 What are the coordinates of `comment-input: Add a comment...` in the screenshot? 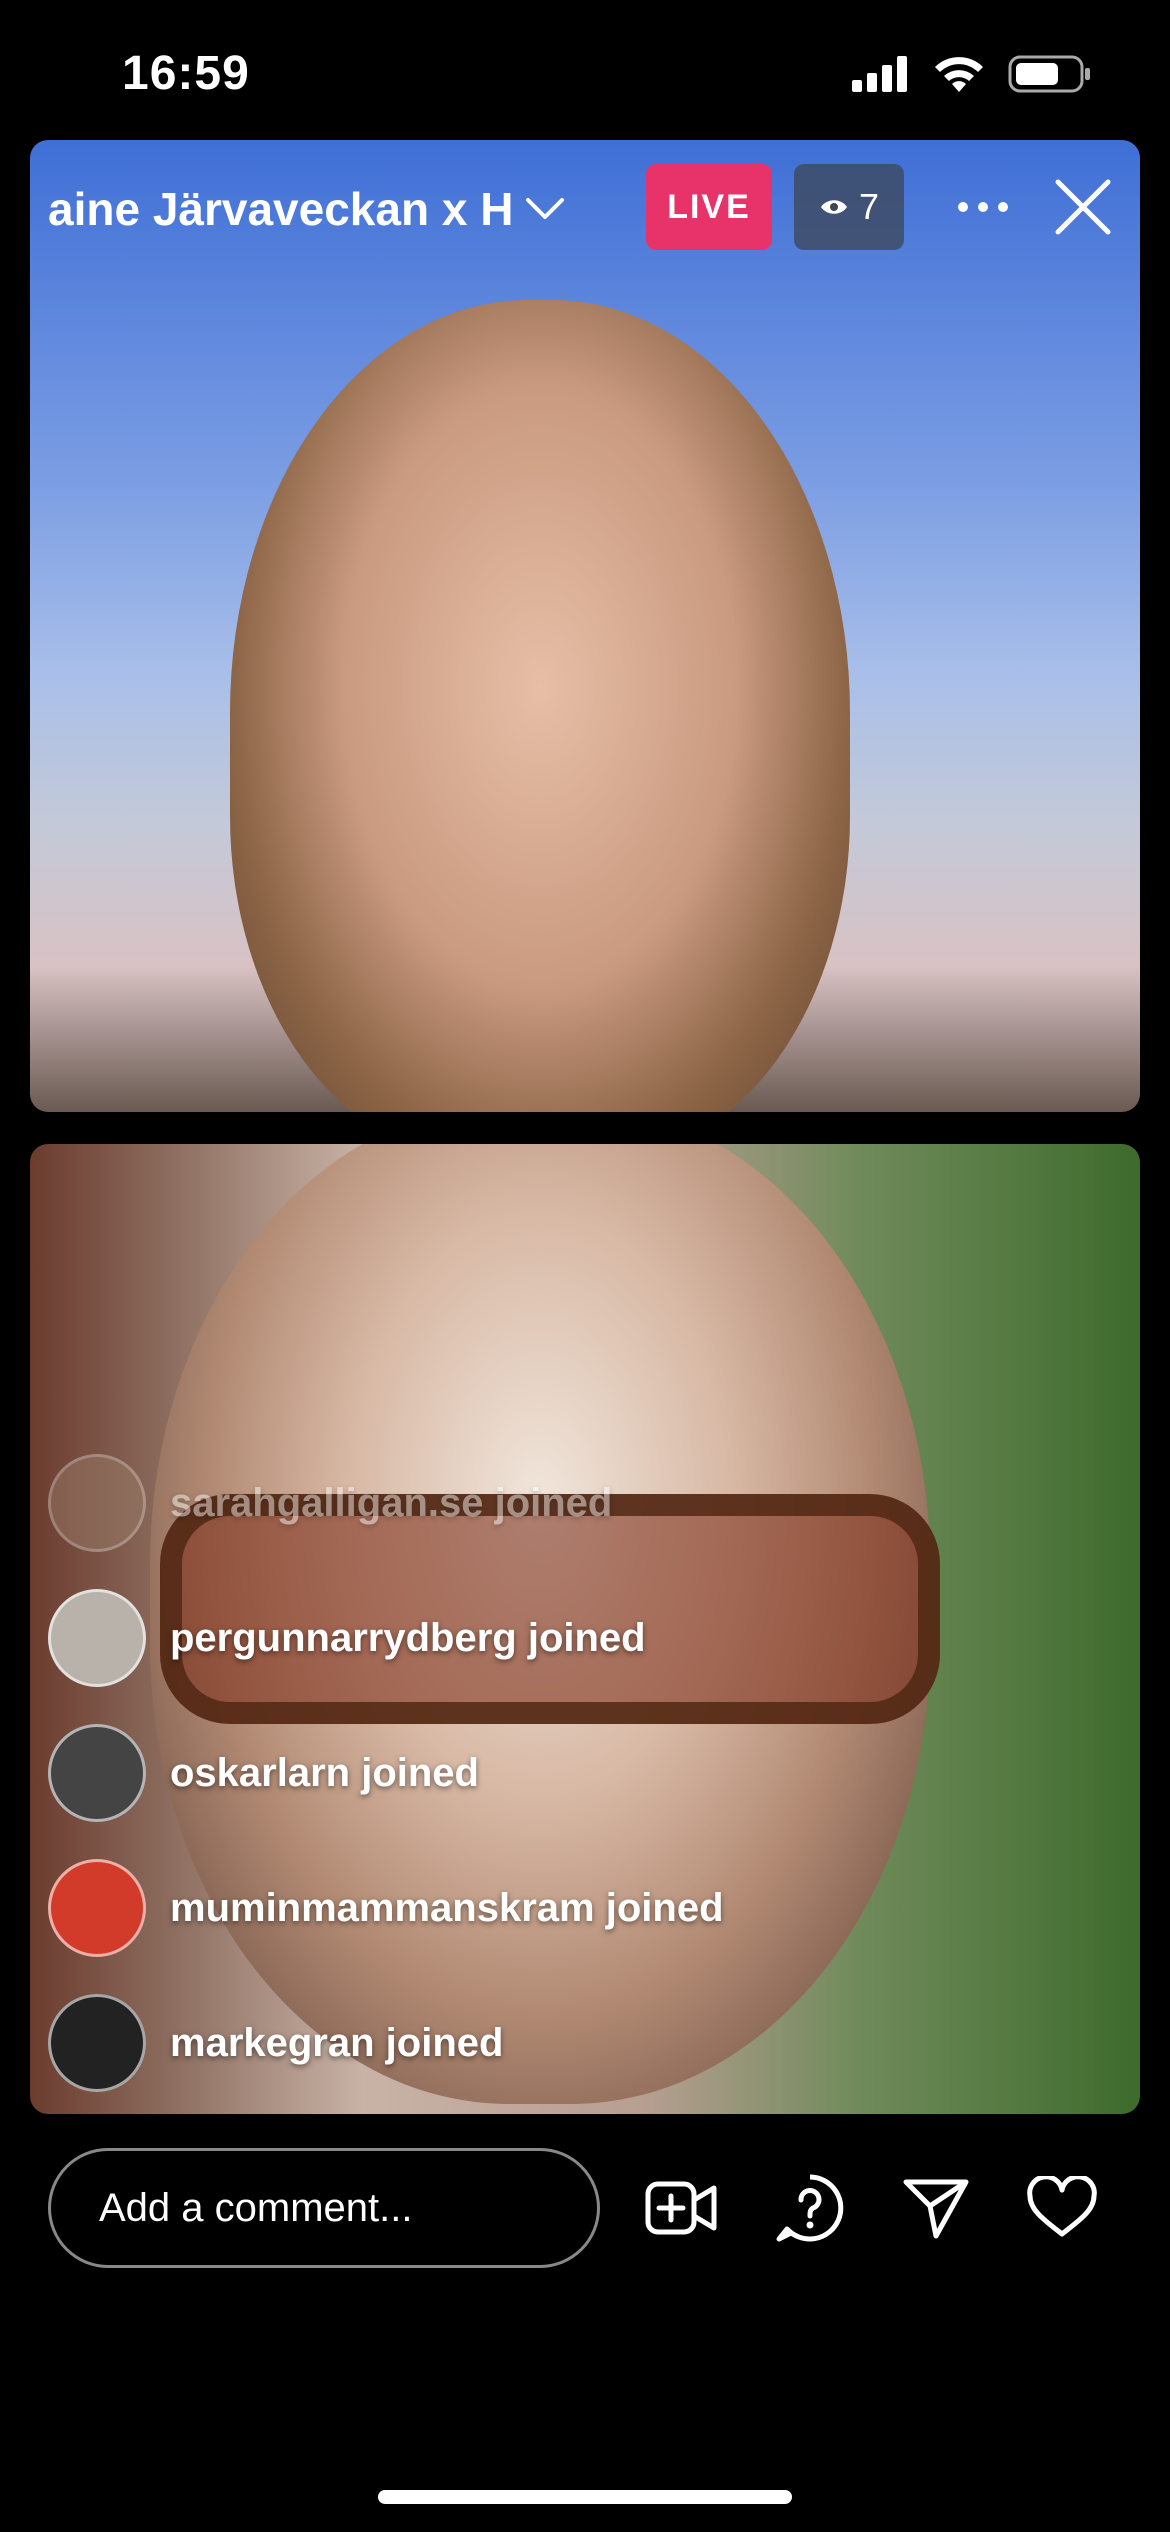 It's located at (324, 2208).